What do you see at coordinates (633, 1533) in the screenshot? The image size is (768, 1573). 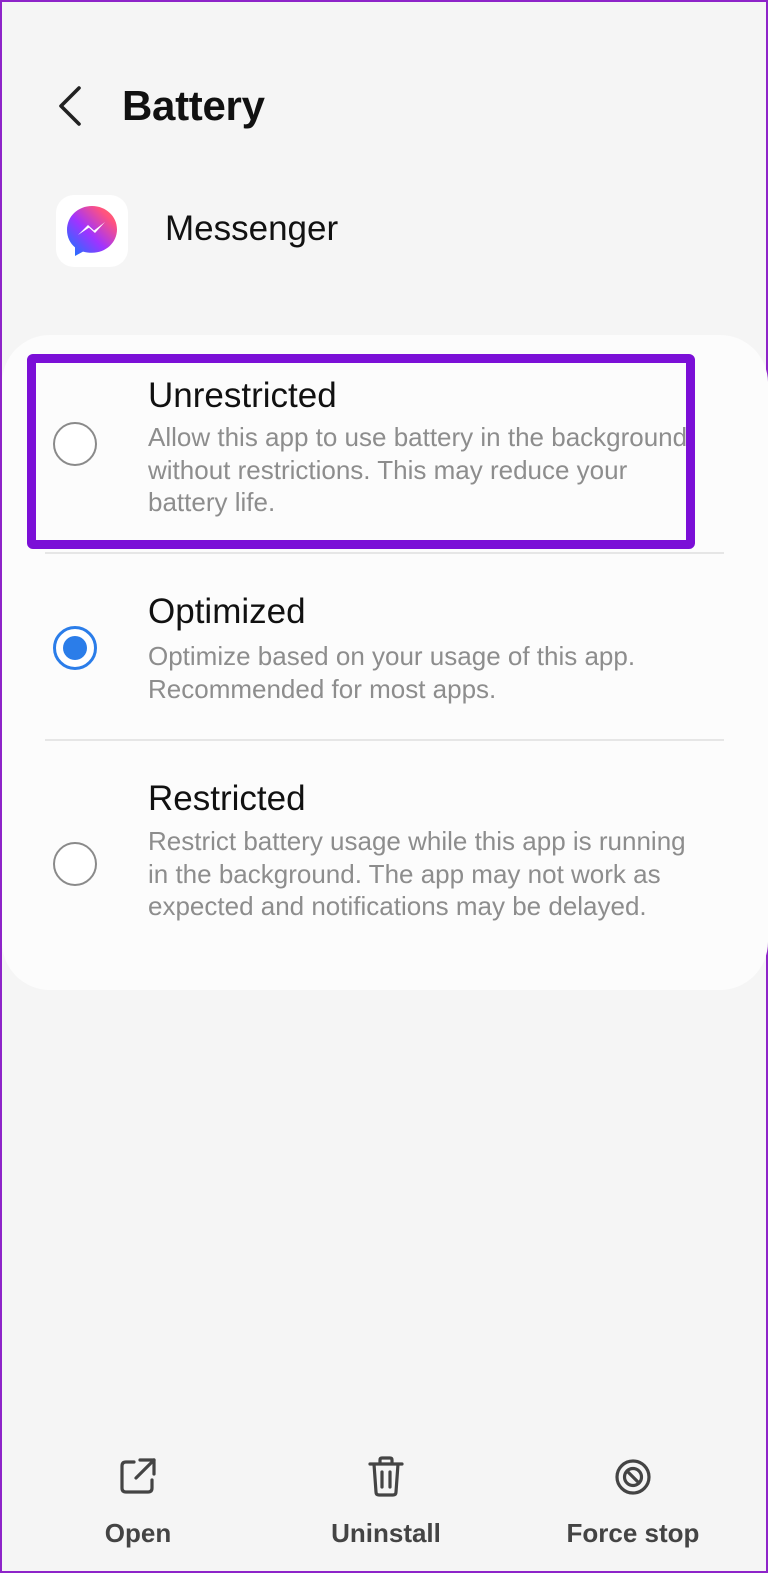 I see `force-stop-label: Force stop` at bounding box center [633, 1533].